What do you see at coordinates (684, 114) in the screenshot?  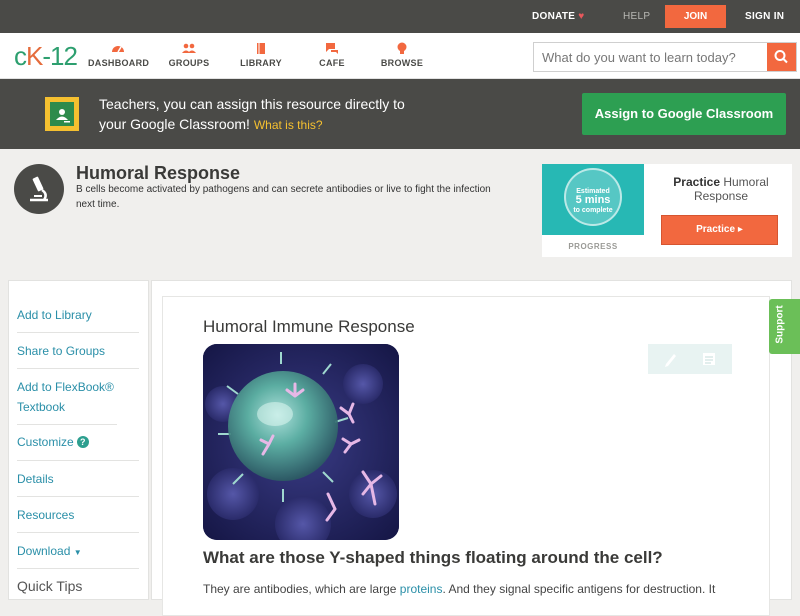 I see `assign-to-google-classroom-button: Assign to Google Classroom` at bounding box center [684, 114].